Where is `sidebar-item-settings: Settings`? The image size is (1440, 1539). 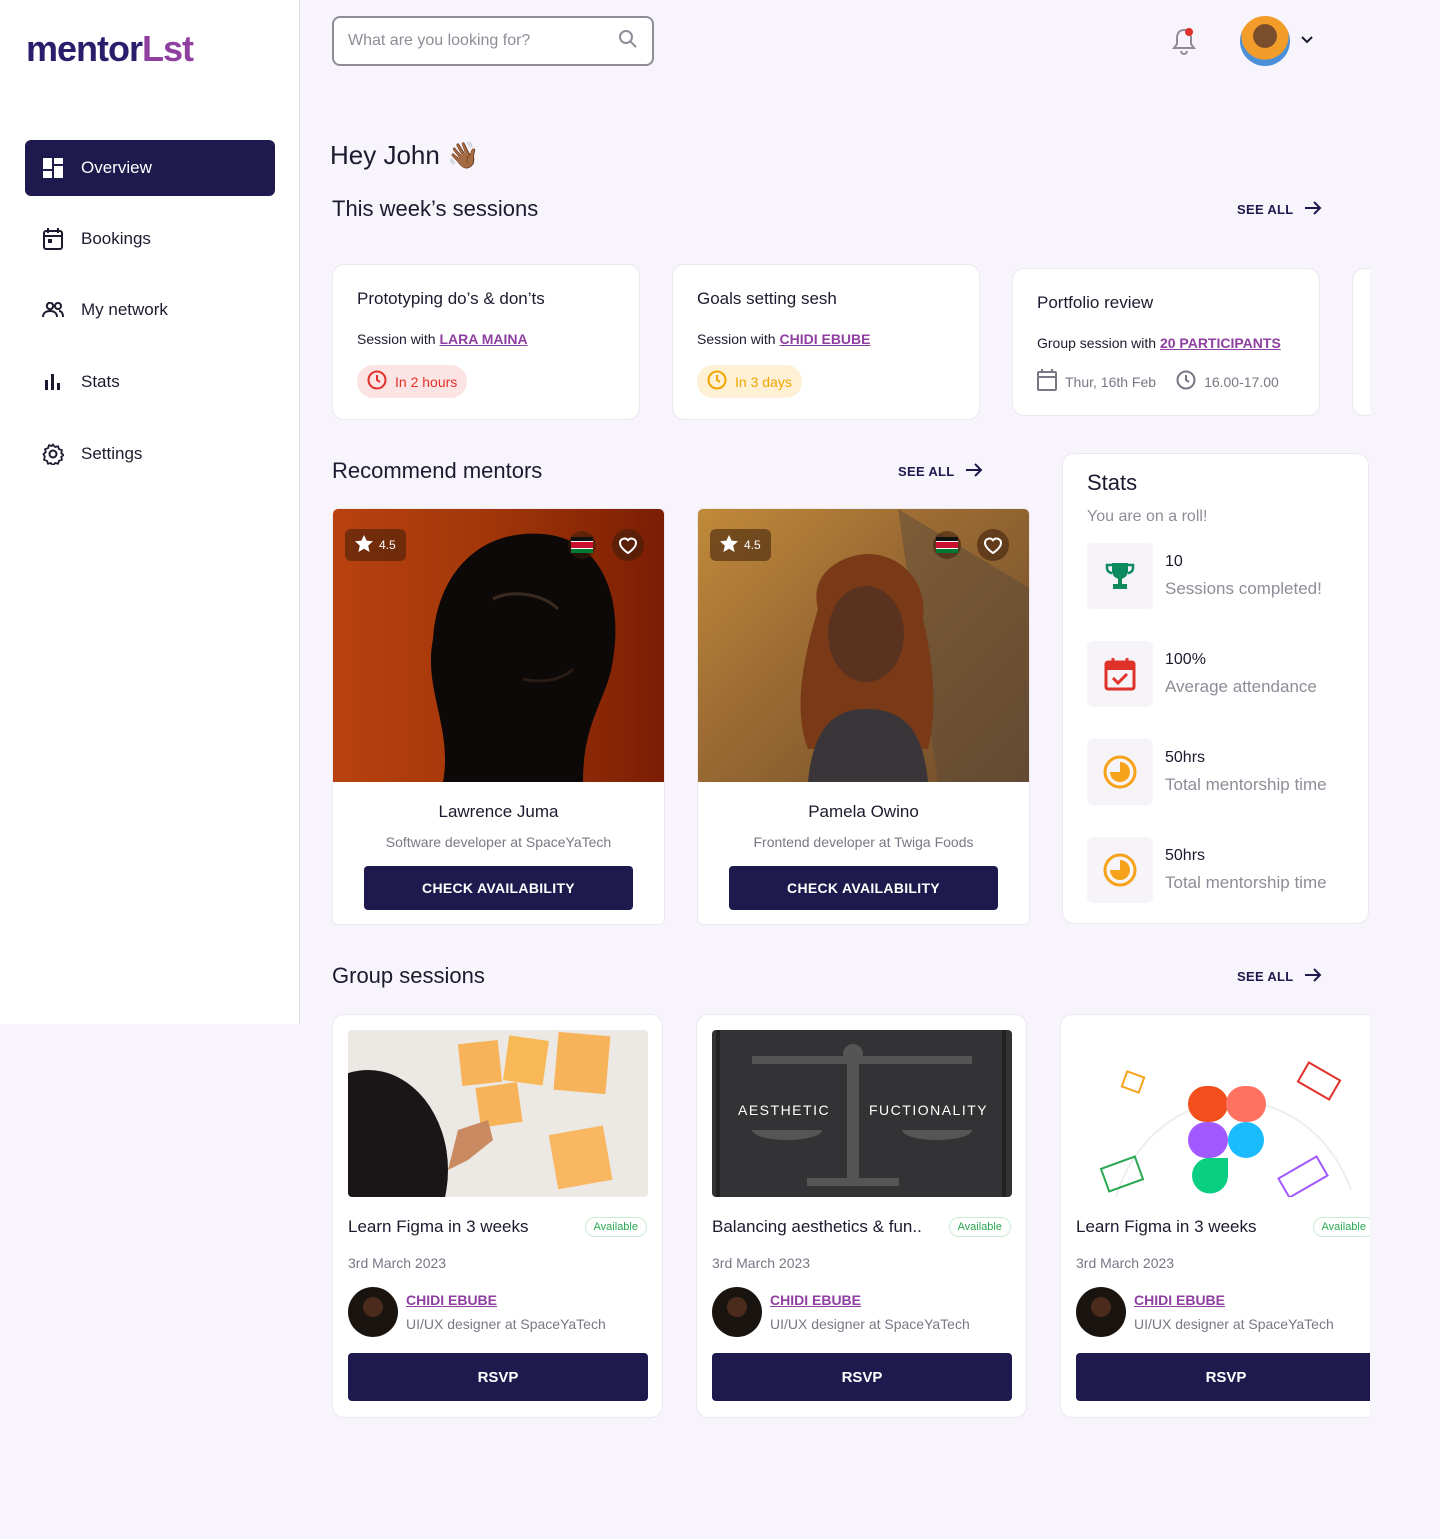 sidebar-item-settings: Settings is located at coordinates (150, 454).